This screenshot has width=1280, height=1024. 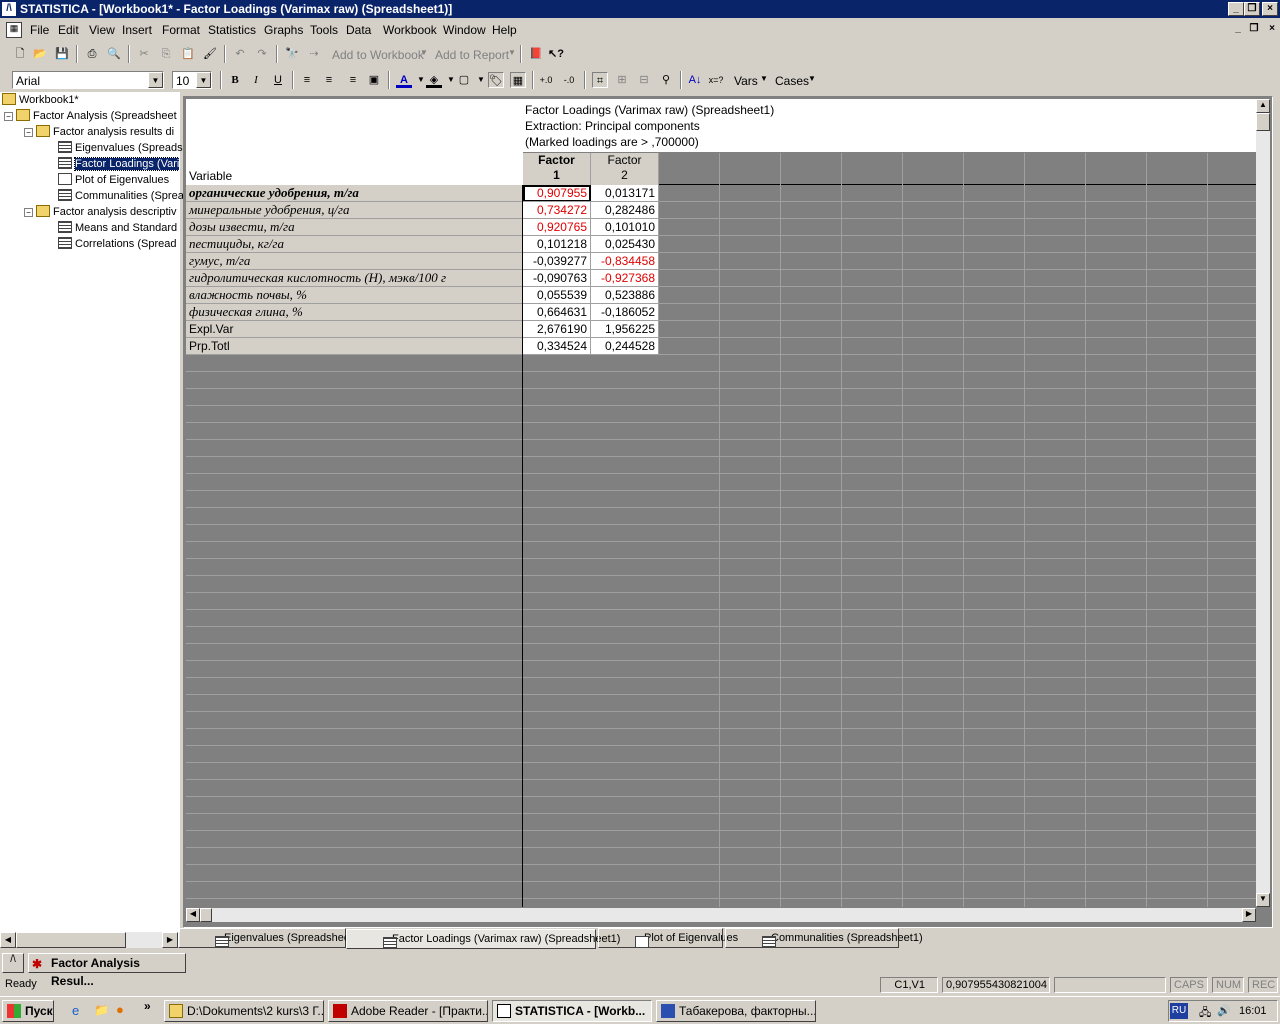 I want to click on firefox-icon: ●, so click(x=120, y=1009).